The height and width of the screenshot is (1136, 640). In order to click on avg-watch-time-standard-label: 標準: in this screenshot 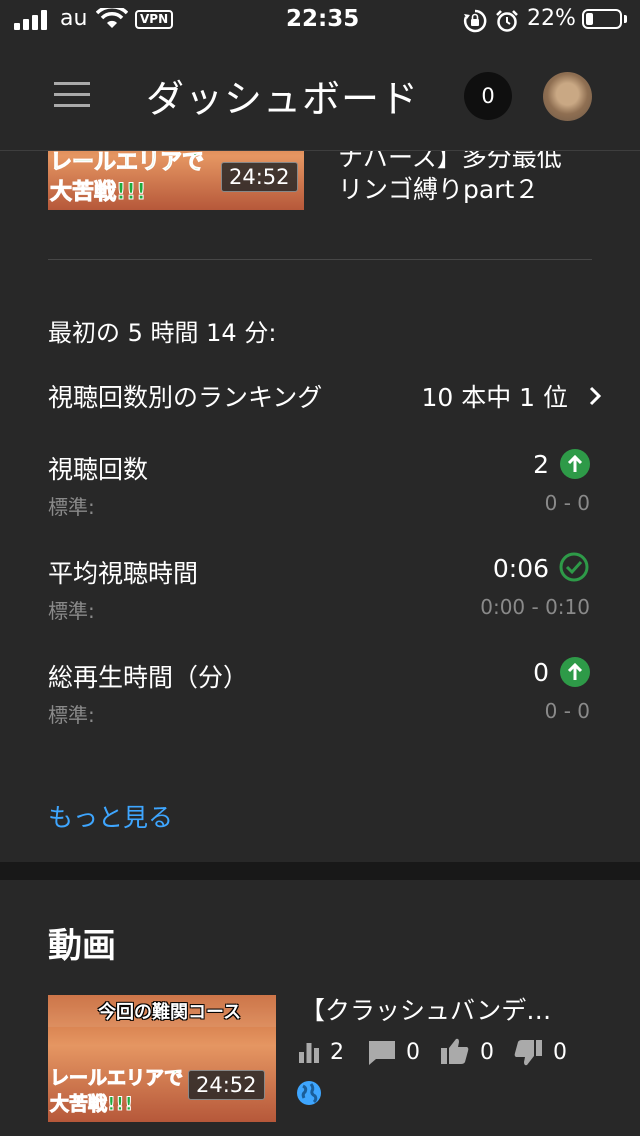, I will do `click(71, 611)`.